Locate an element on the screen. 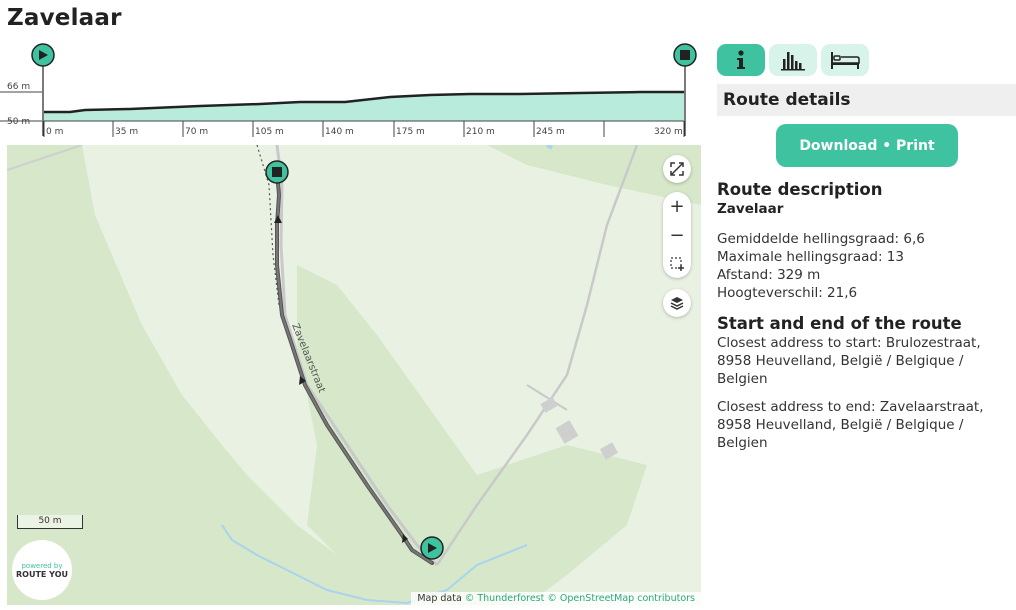  map-end-stop-icon is located at coordinates (277, 172).